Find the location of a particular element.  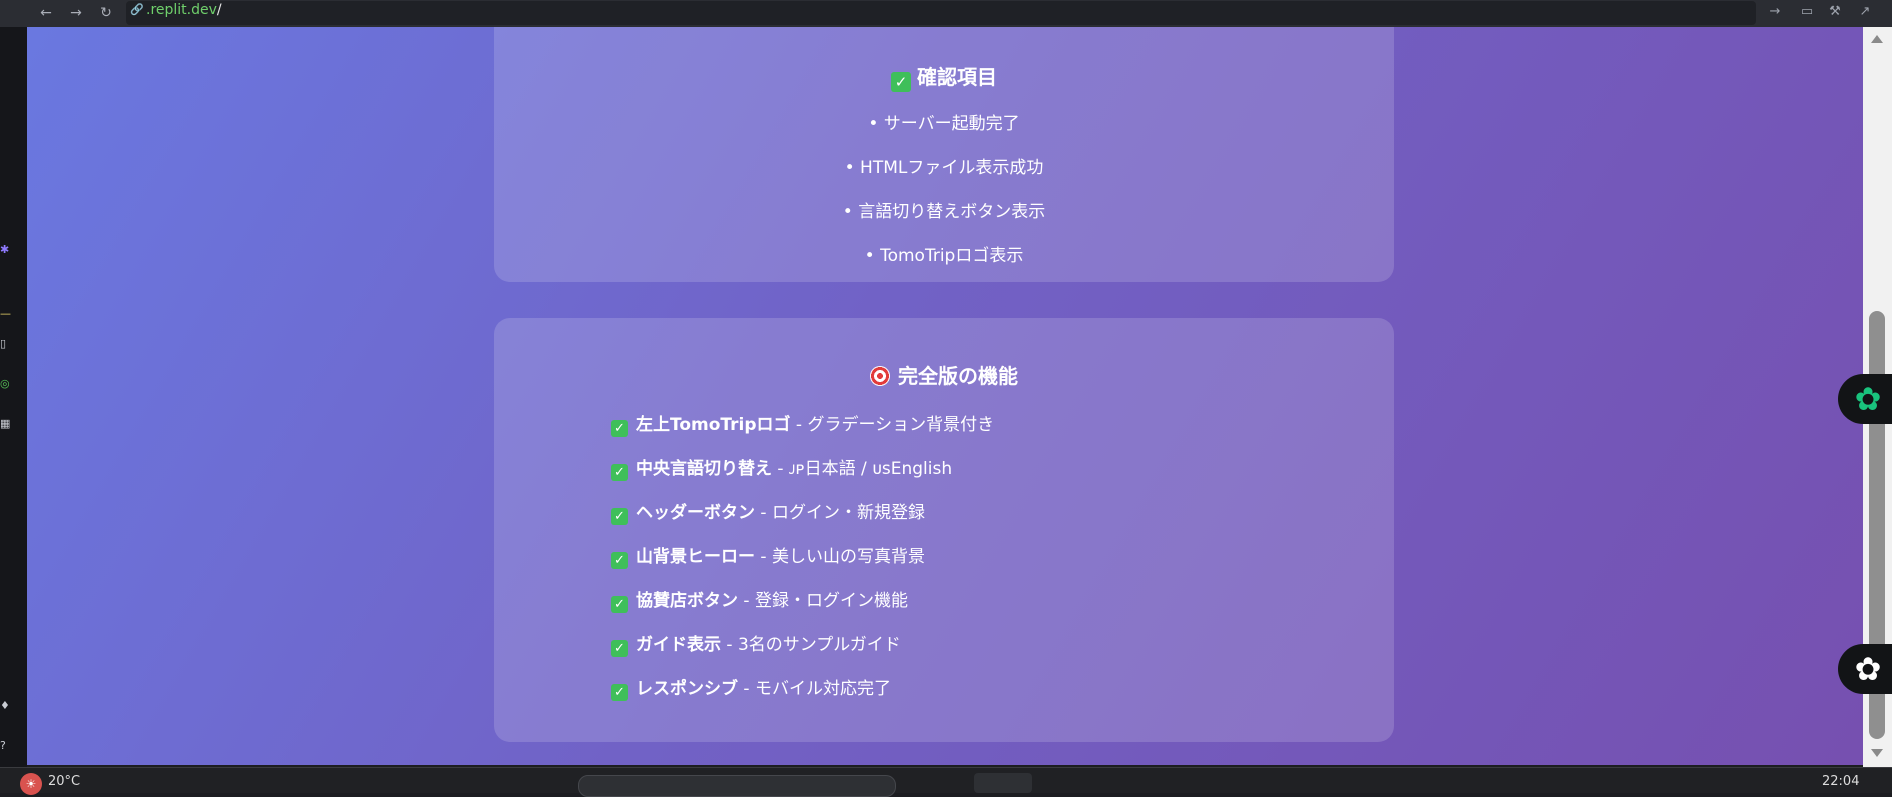

feature-item: ✓ 中央言語切り替え - ᴊᴘ日本語 / ᴜsEnglish is located at coordinates (781, 469).